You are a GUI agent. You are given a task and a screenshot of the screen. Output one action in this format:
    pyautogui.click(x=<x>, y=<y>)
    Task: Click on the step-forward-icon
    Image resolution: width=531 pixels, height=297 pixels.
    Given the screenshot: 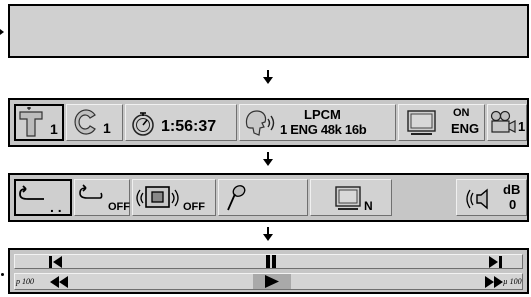 What is the action you would take?
    pyautogui.click(x=495, y=262)
    